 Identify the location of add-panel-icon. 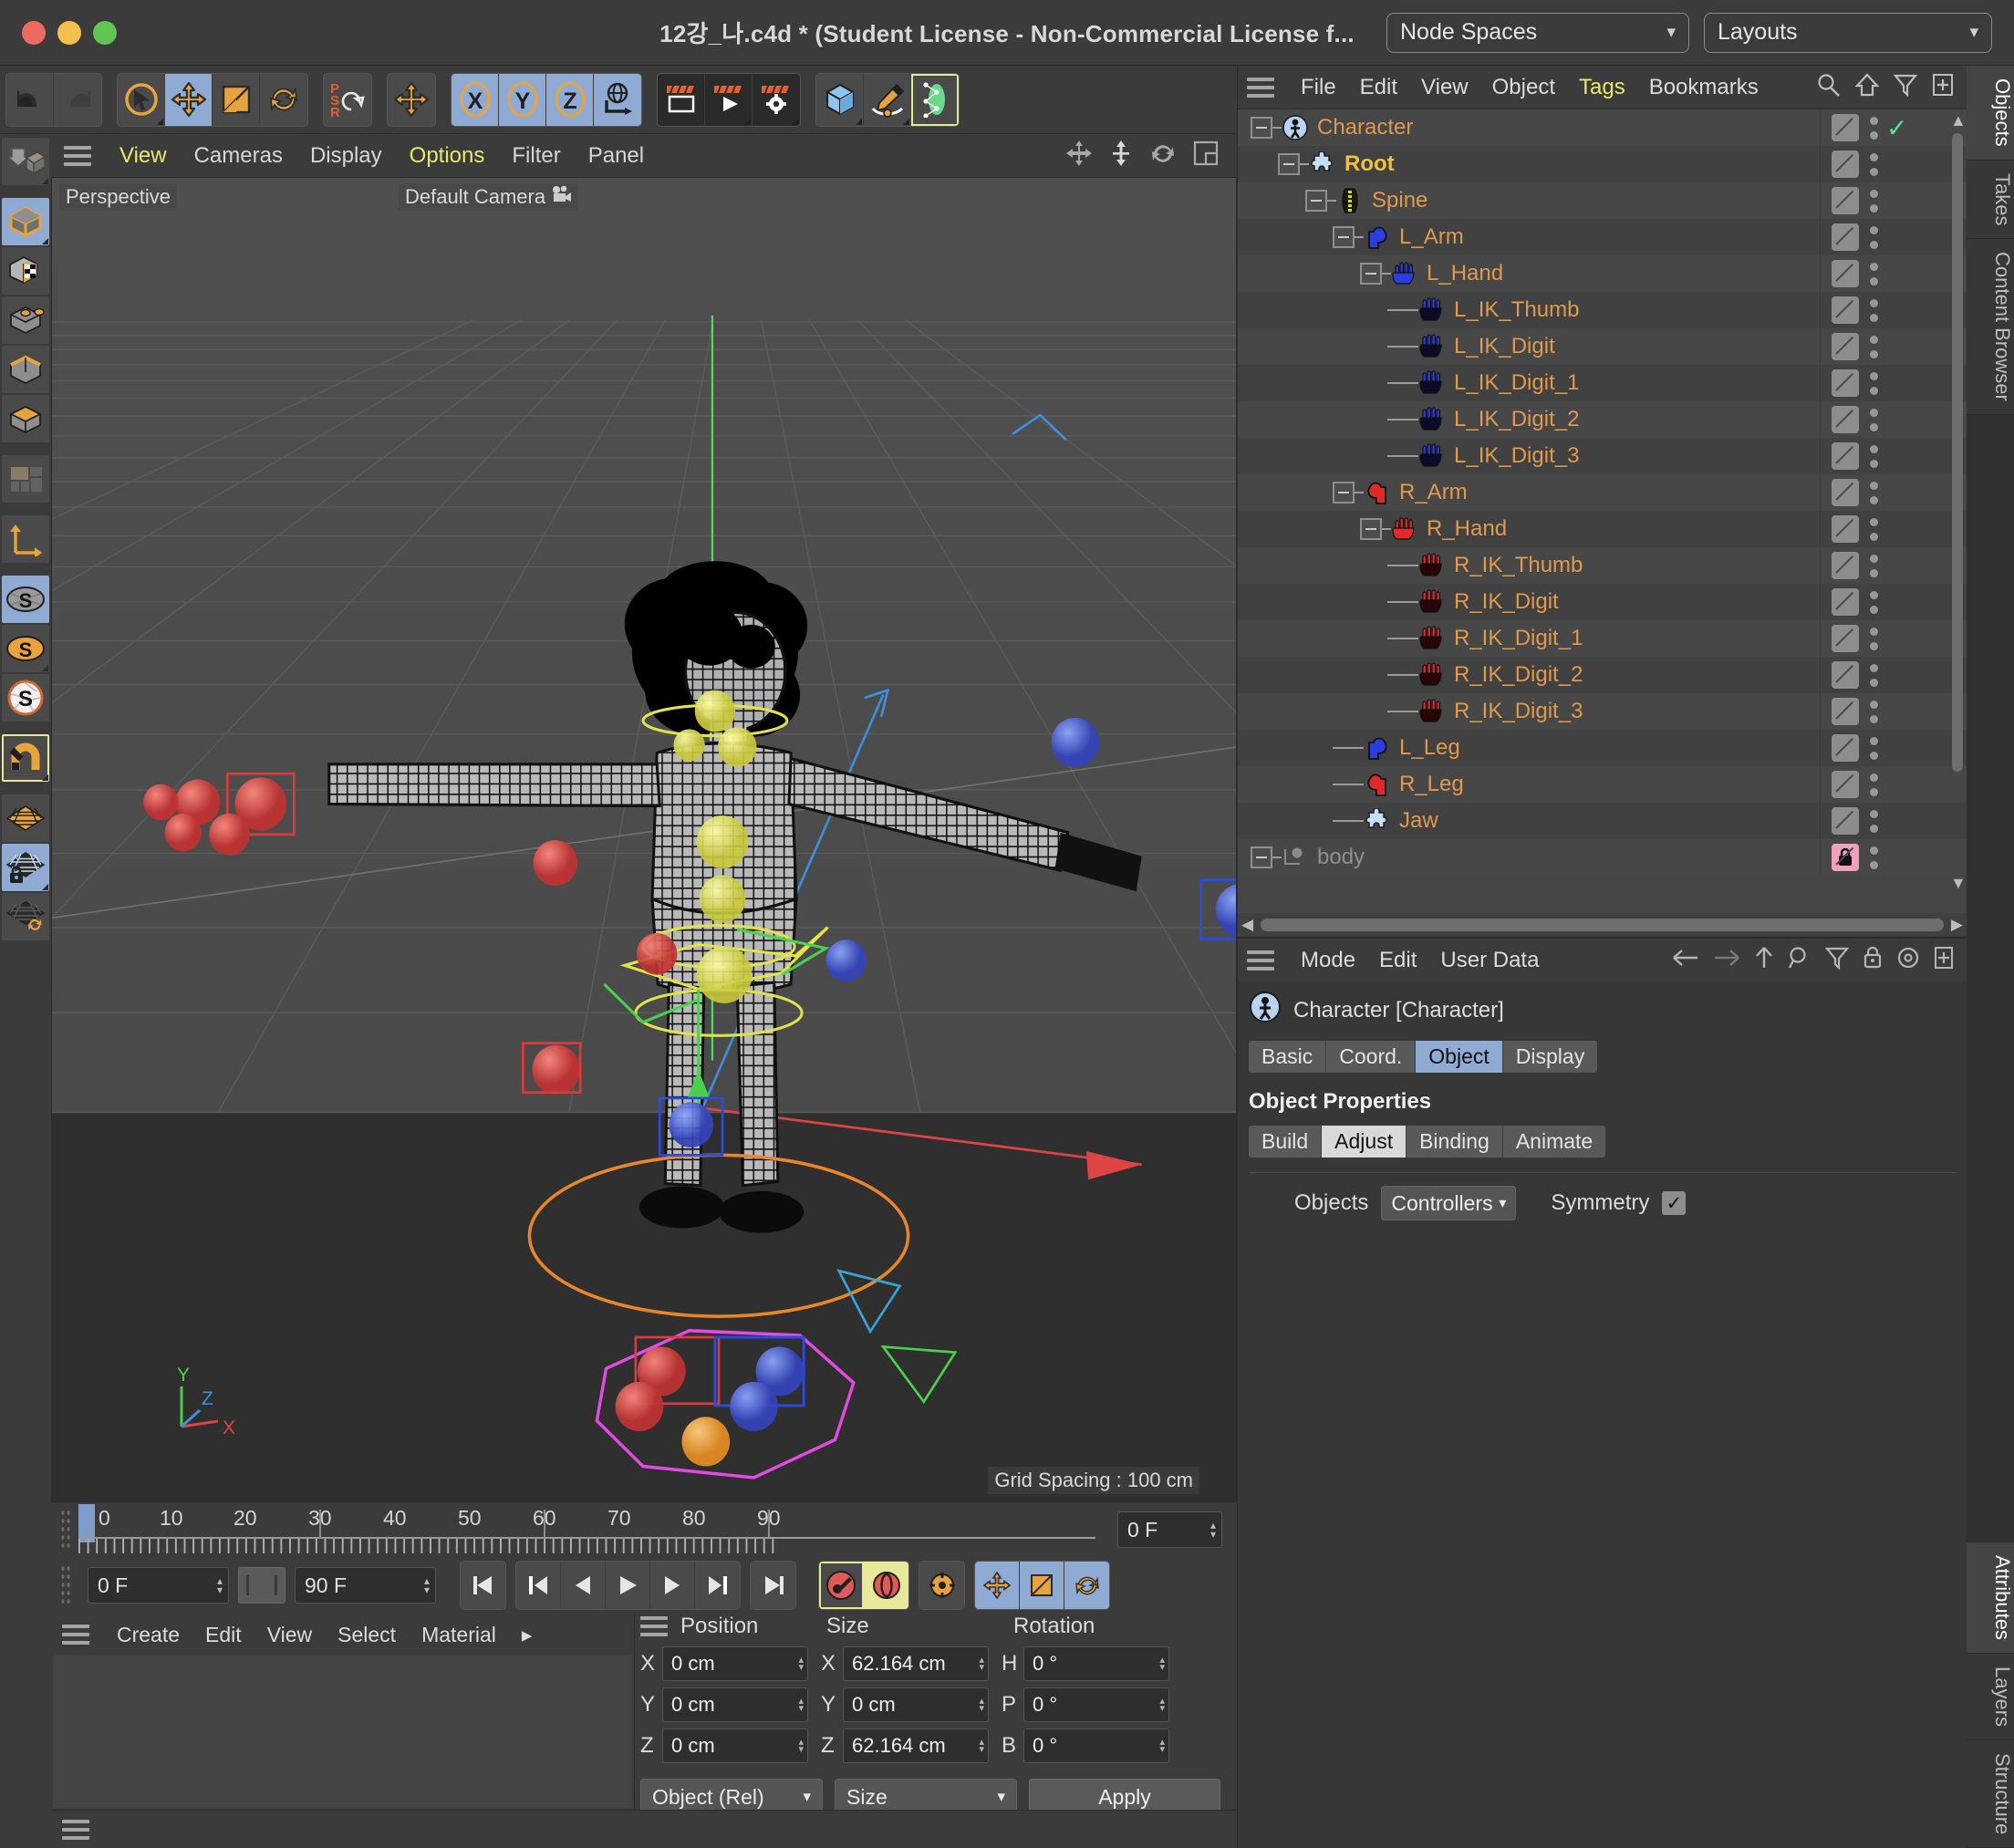
(1944, 960).